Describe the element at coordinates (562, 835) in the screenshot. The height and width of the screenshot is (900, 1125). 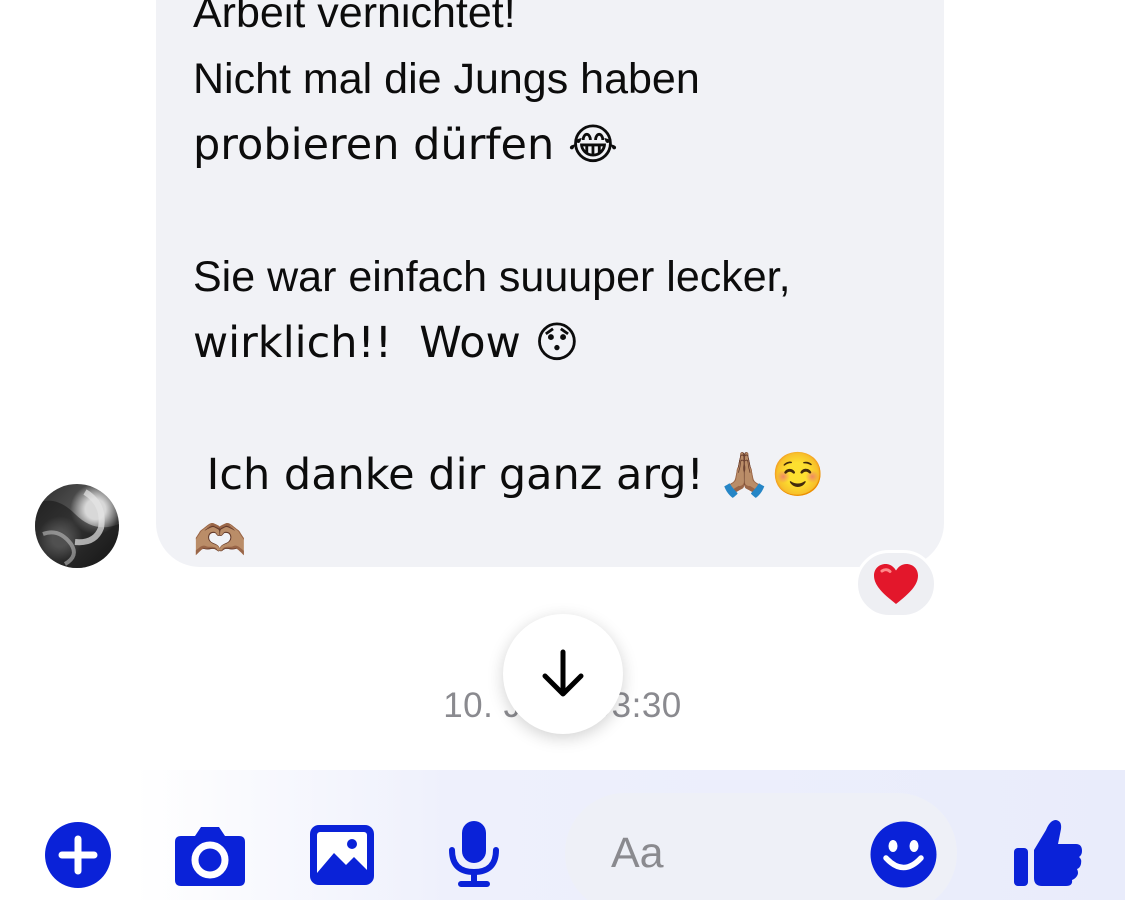
I see `composer-toolbar` at that location.